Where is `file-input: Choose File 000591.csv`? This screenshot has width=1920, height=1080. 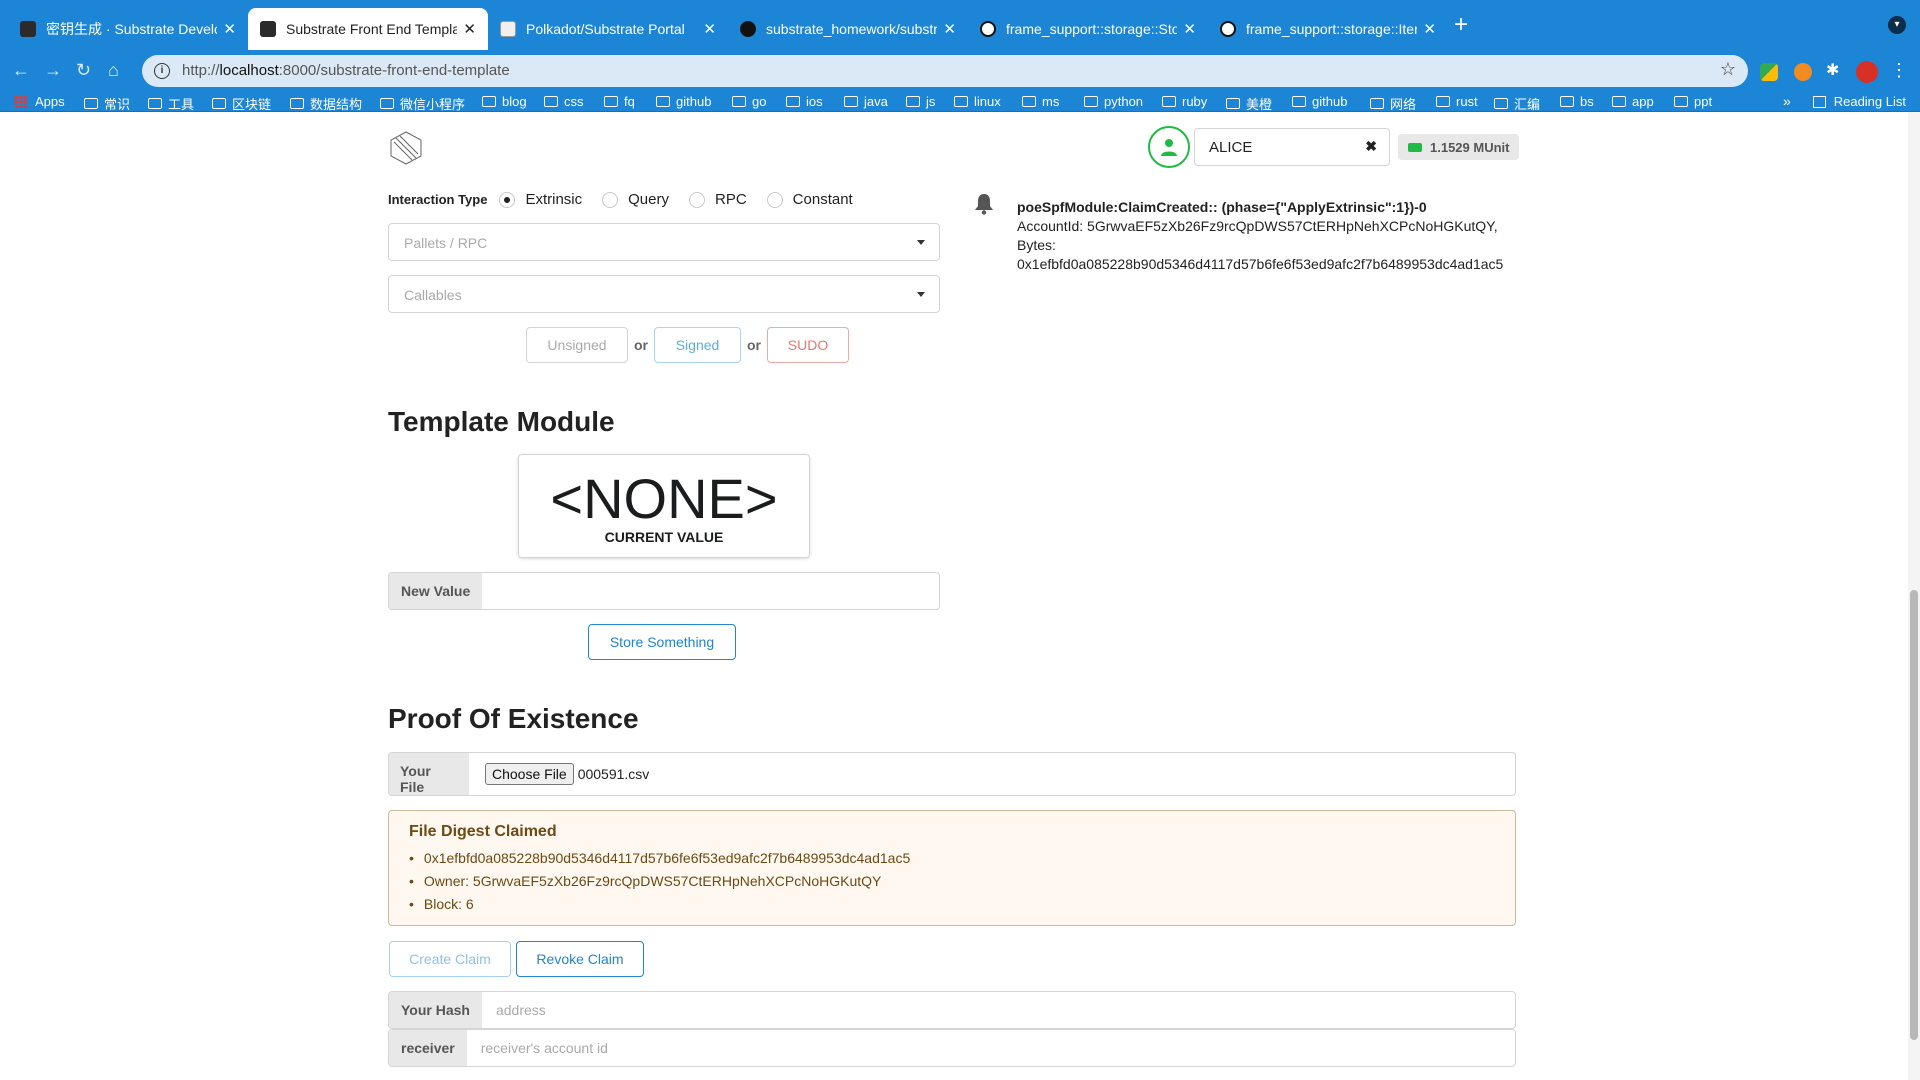
file-input: Choose File 000591.csv is located at coordinates (559, 774).